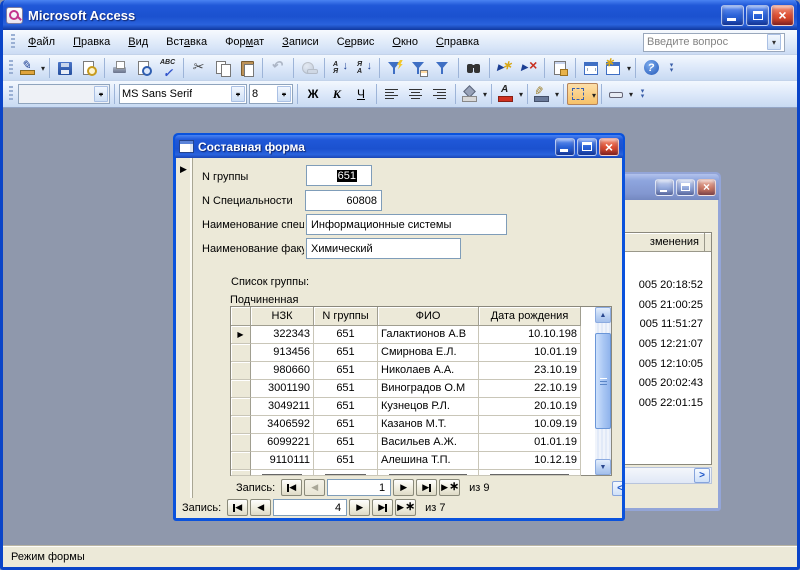 The width and height of the screenshot is (800, 570). I want to click on cell: 23.10.19, so click(530, 371).